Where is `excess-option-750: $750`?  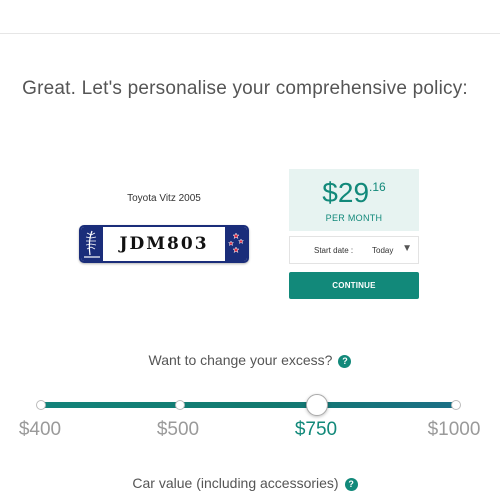
excess-option-750: $750 is located at coordinates (316, 430).